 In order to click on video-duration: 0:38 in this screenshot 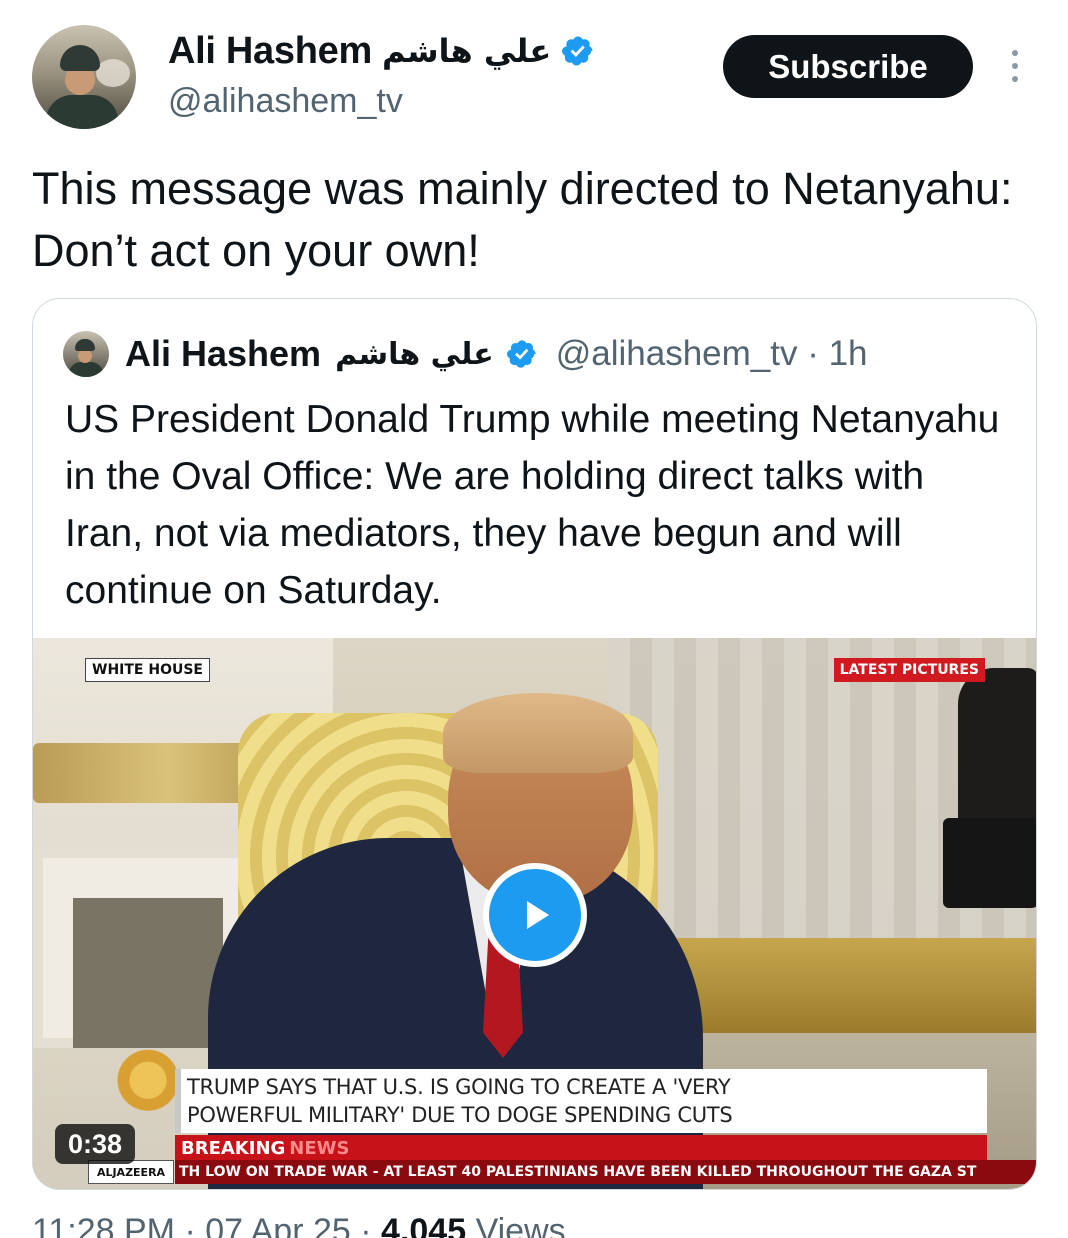, I will do `click(95, 1144)`.